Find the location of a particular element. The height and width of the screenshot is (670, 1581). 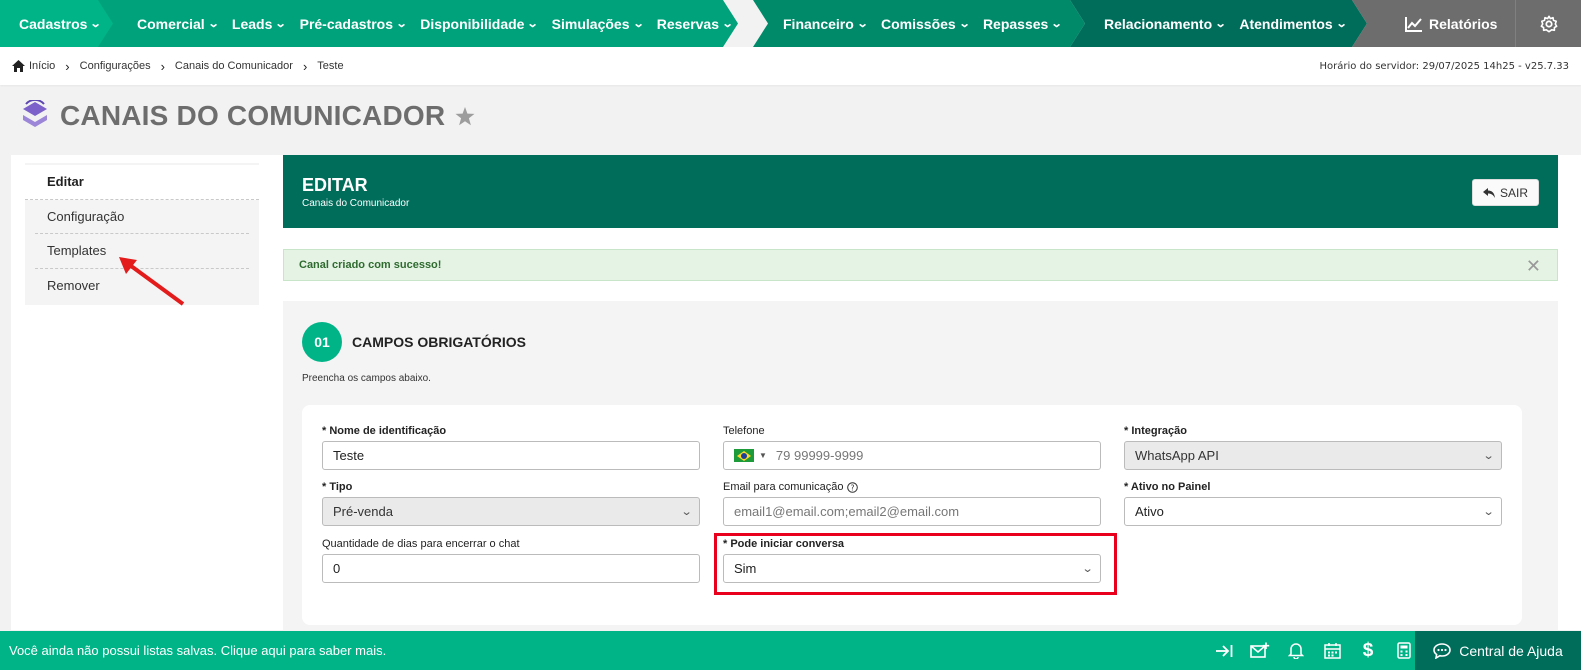

integracao-select: WhatsApp API ⌄ is located at coordinates (1313, 455).